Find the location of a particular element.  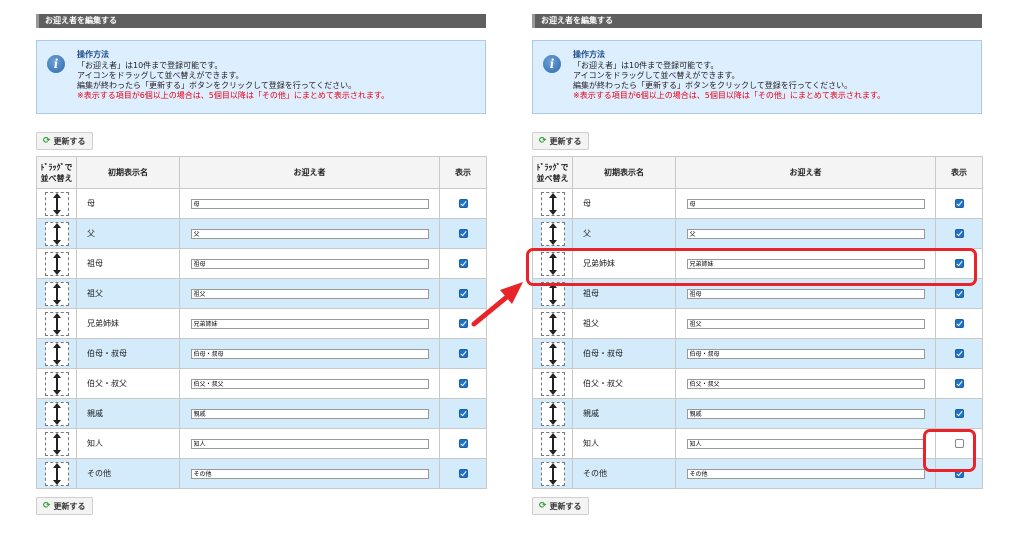

direction-arrow is located at coordinates (497, 304).